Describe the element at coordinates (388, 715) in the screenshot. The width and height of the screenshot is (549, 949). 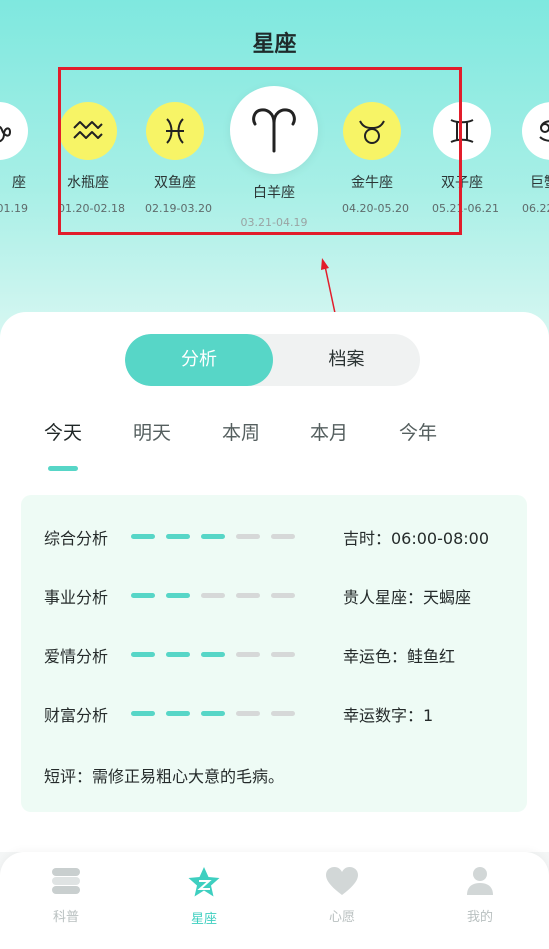
I see `lucky-number: 幸运数字：1` at that location.